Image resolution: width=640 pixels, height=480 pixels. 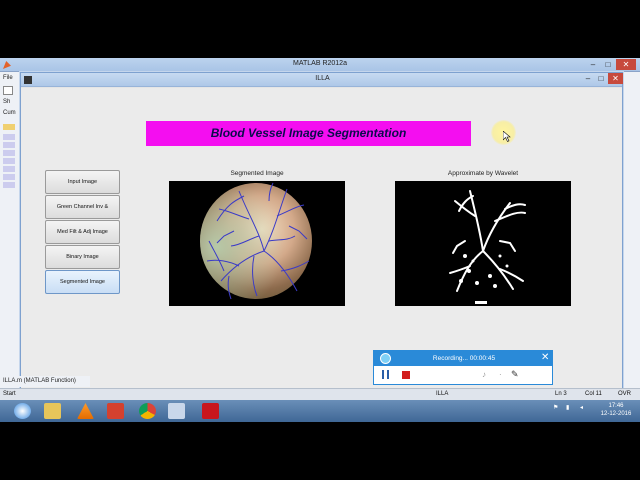 What do you see at coordinates (616, 410) in the screenshot?
I see `taskbar-clock: 17:46 12-12-2016` at bounding box center [616, 410].